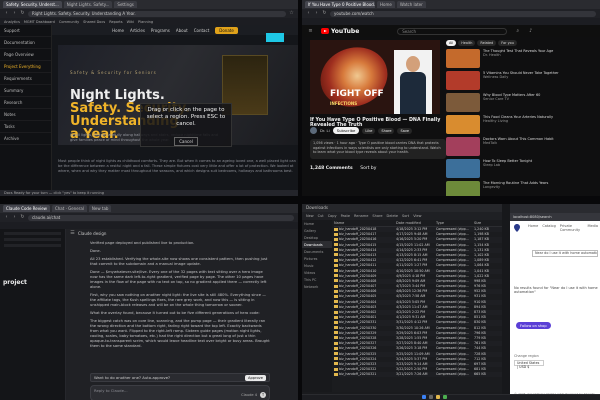 This screenshot has height=400, width=600. What do you see at coordinates (488, 223) in the screenshot?
I see `column-header: Size` at bounding box center [488, 223].